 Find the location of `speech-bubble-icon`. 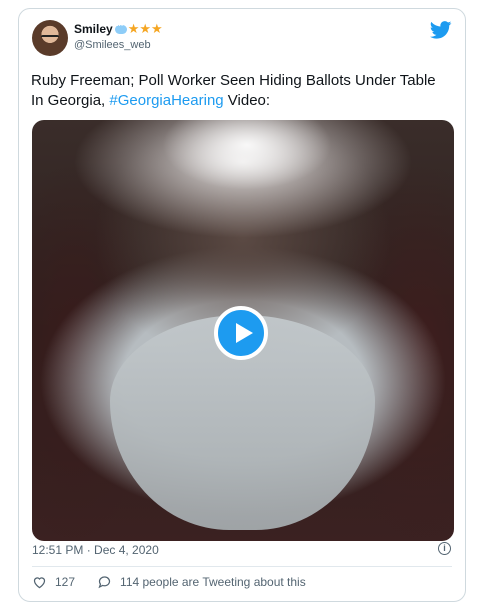

speech-bubble-icon is located at coordinates (120, 27).